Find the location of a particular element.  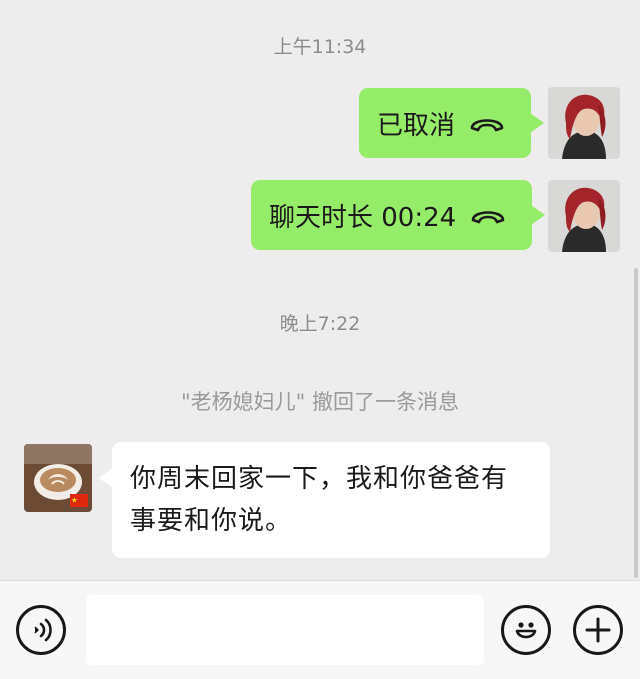

timestamp: 晚上7:22 is located at coordinates (320, 324).